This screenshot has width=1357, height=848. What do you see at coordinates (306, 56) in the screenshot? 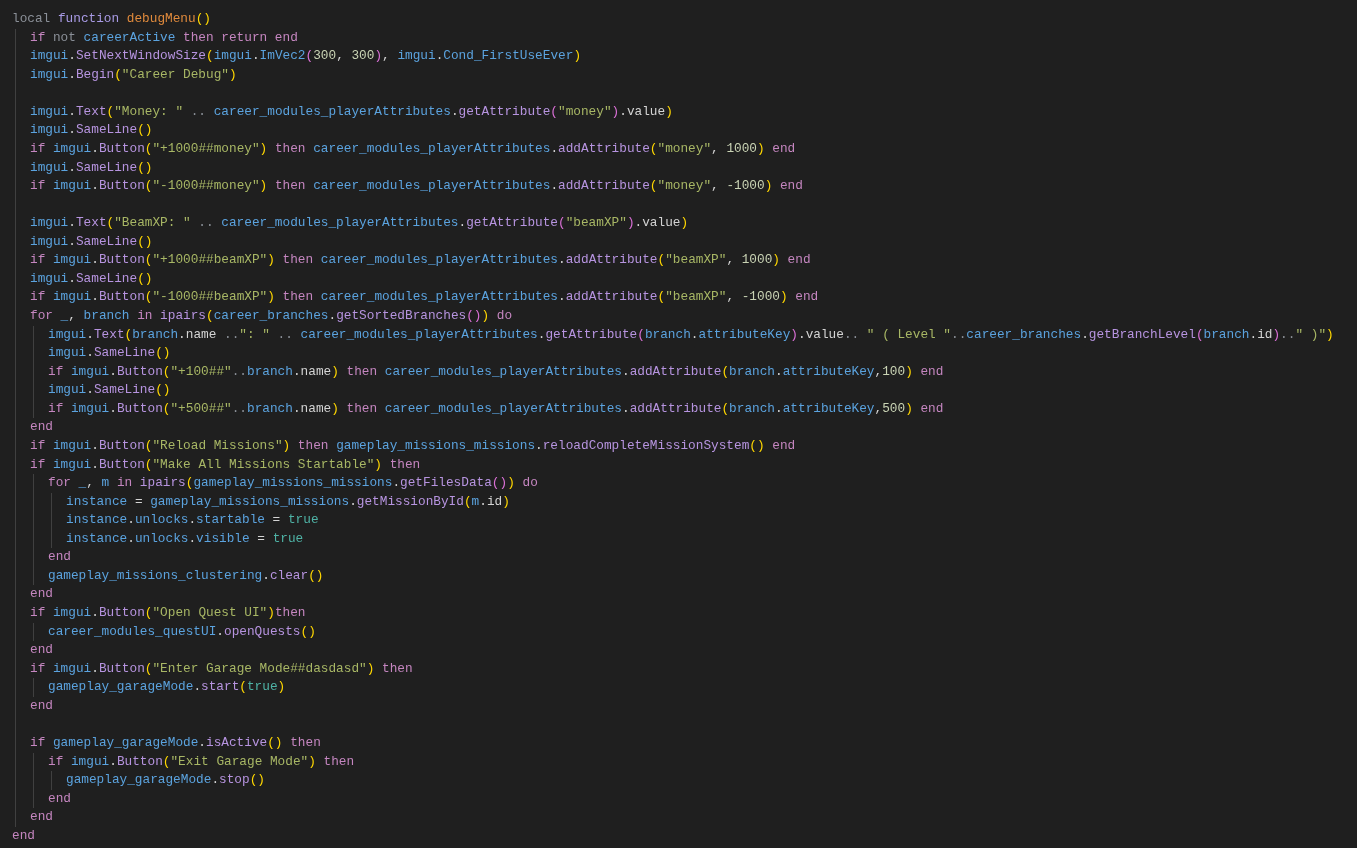
I see `code-line: imgui.SetNextWindowSize(imgui.ImVec2(300, 300), imgui.Cond_FirstUseEver)` at bounding box center [306, 56].